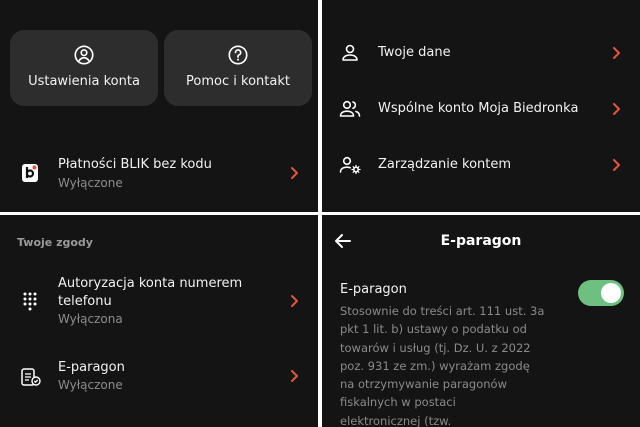 The width and height of the screenshot is (640, 427). I want to click on consent-title-line2: telefonu, so click(85, 301).